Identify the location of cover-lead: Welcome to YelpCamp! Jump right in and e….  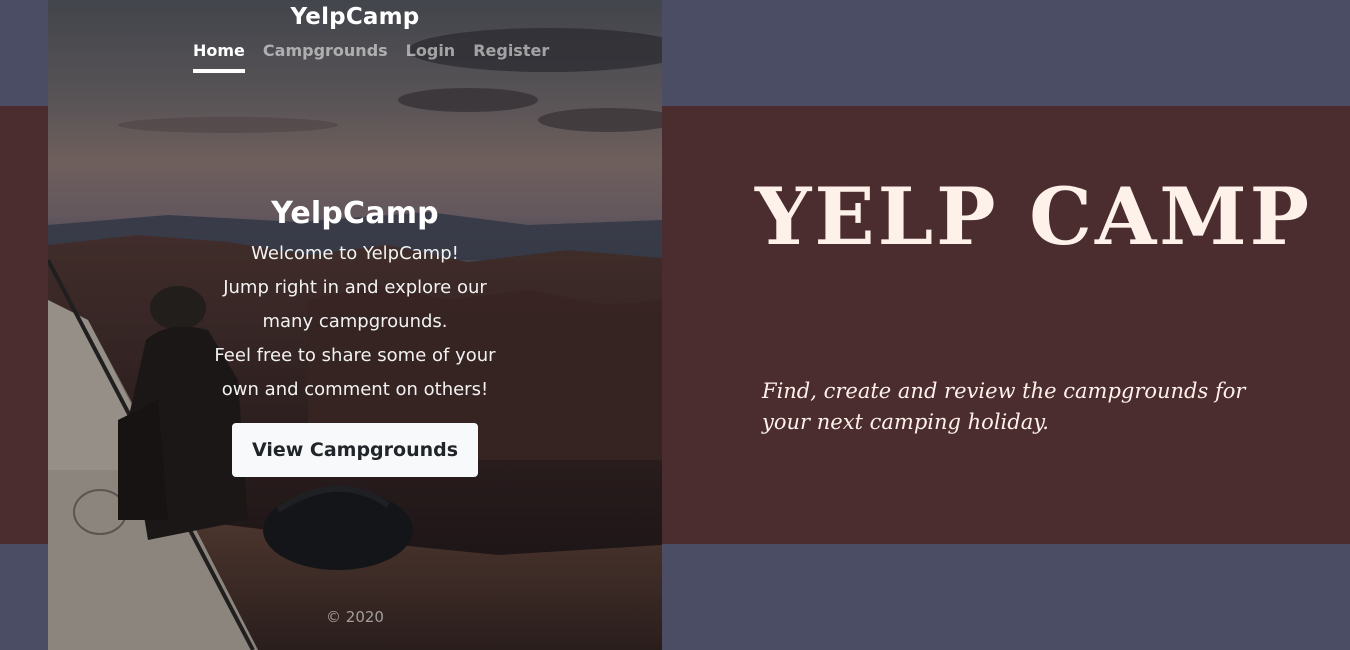
(355, 322).